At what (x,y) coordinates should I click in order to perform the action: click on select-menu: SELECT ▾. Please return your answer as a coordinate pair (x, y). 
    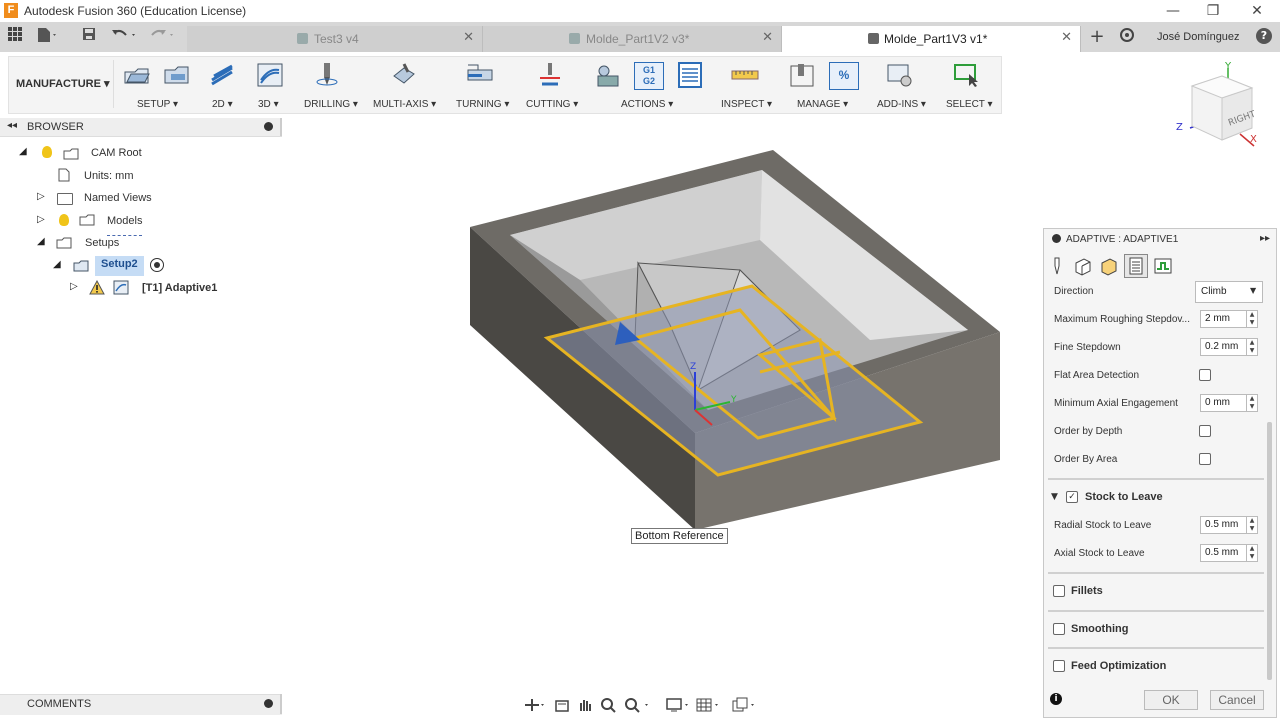
    Looking at the image, I should click on (969, 104).